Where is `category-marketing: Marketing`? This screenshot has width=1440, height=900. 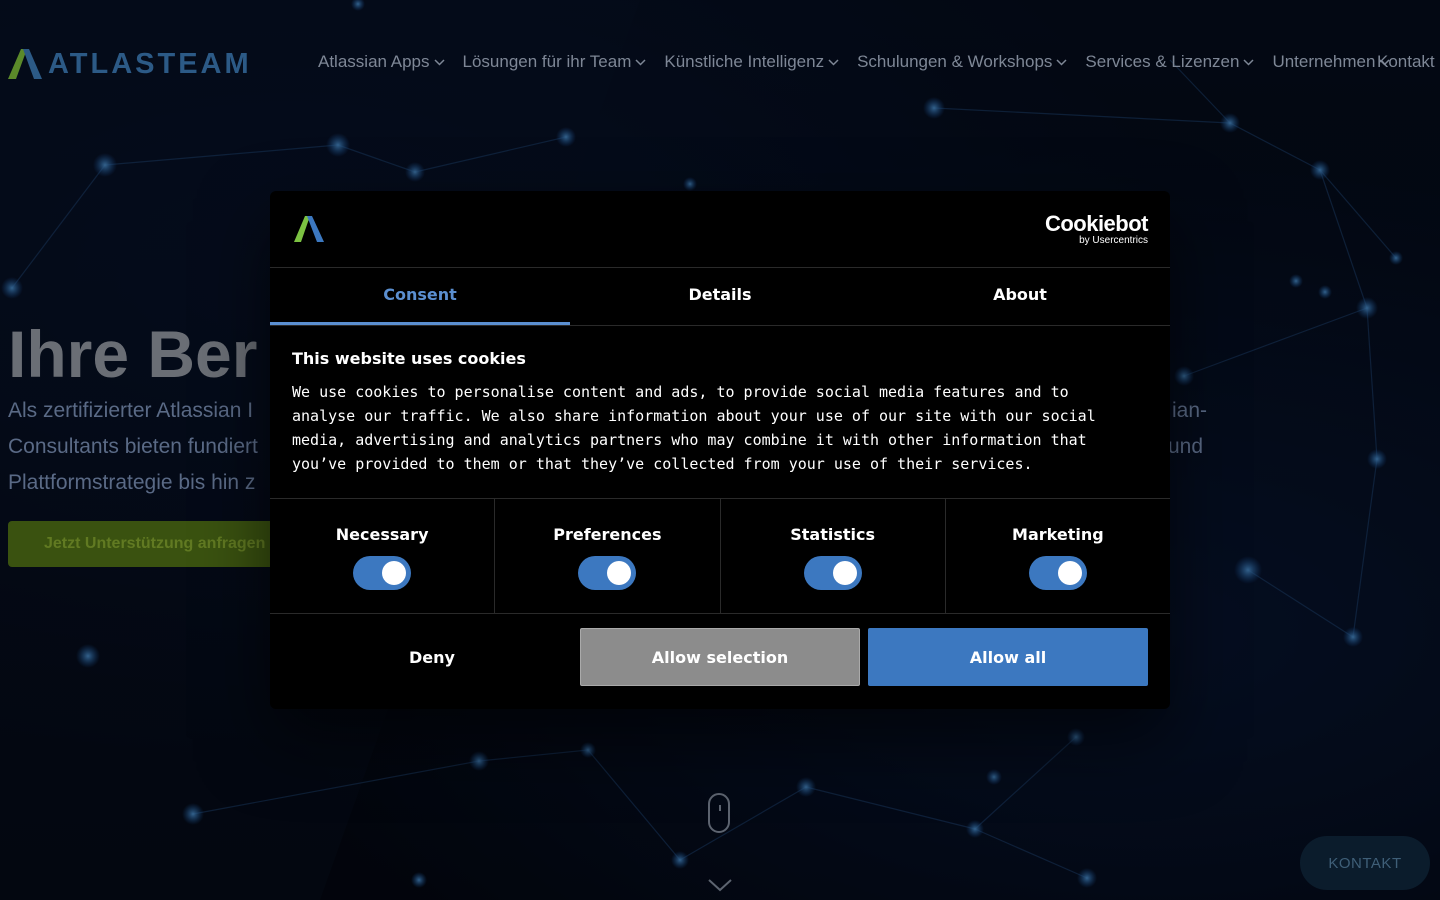 category-marketing: Marketing is located at coordinates (1058, 556).